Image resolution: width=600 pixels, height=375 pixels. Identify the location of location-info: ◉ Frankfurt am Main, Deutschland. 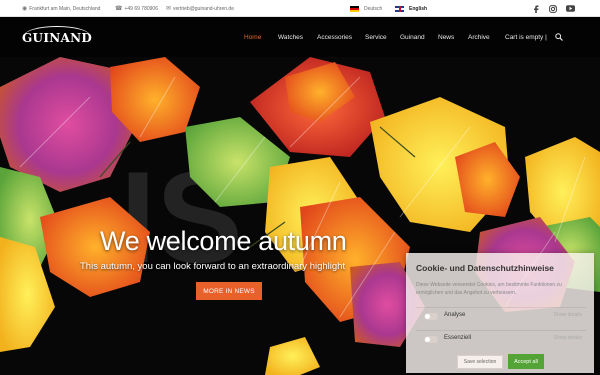
(61, 8).